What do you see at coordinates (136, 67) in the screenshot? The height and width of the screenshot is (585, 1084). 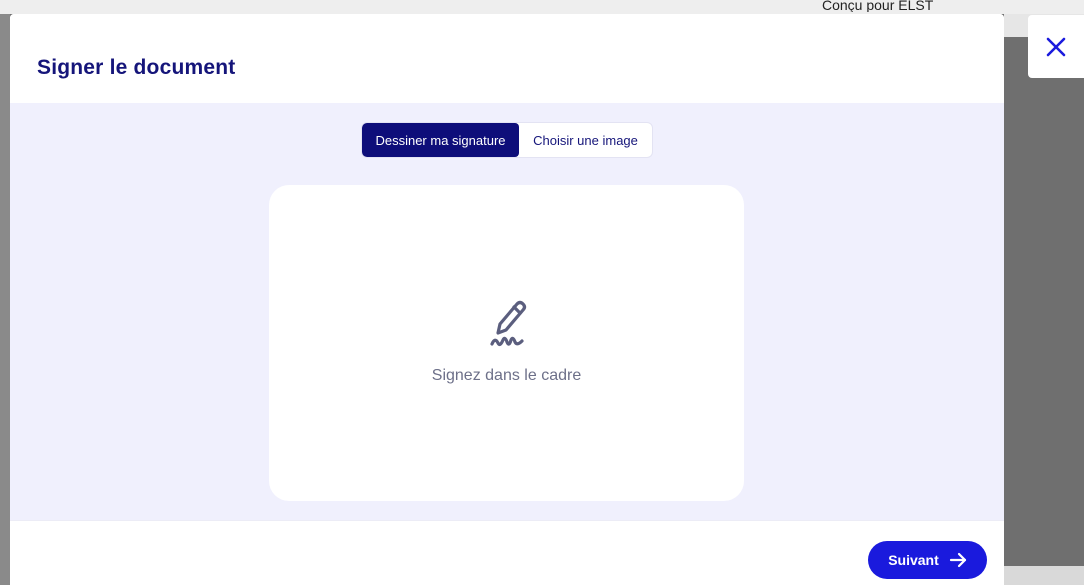 I see `modal-title: Signer le document` at bounding box center [136, 67].